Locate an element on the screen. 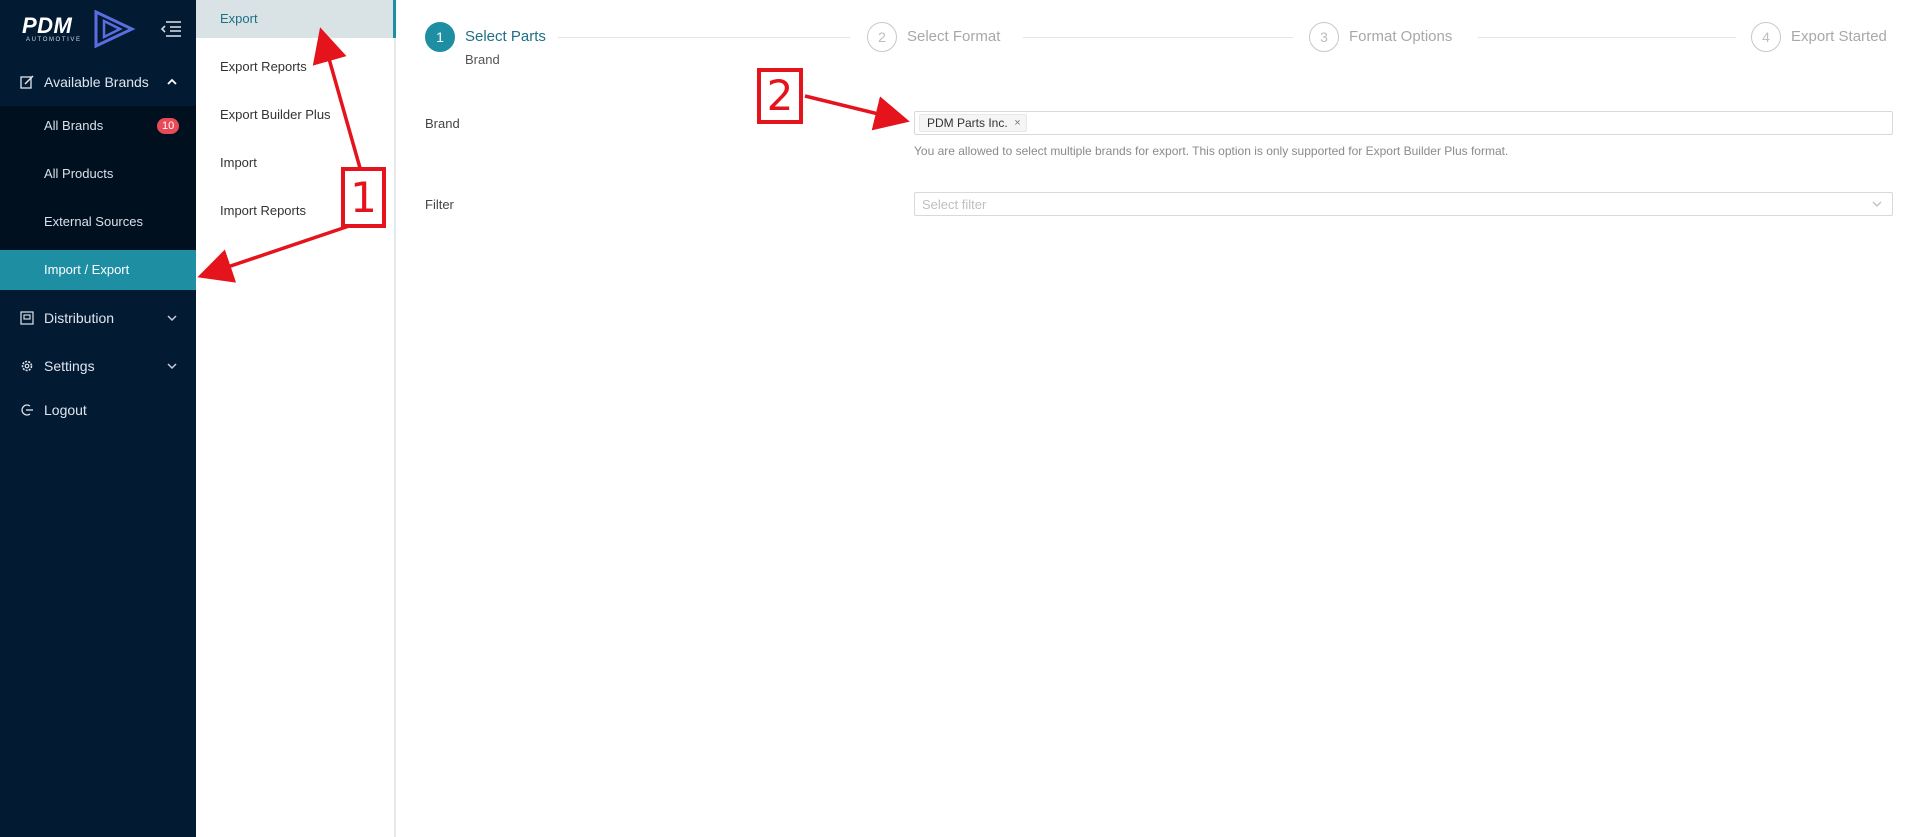  sidebar-item-label: External Sources is located at coordinates (93, 221).